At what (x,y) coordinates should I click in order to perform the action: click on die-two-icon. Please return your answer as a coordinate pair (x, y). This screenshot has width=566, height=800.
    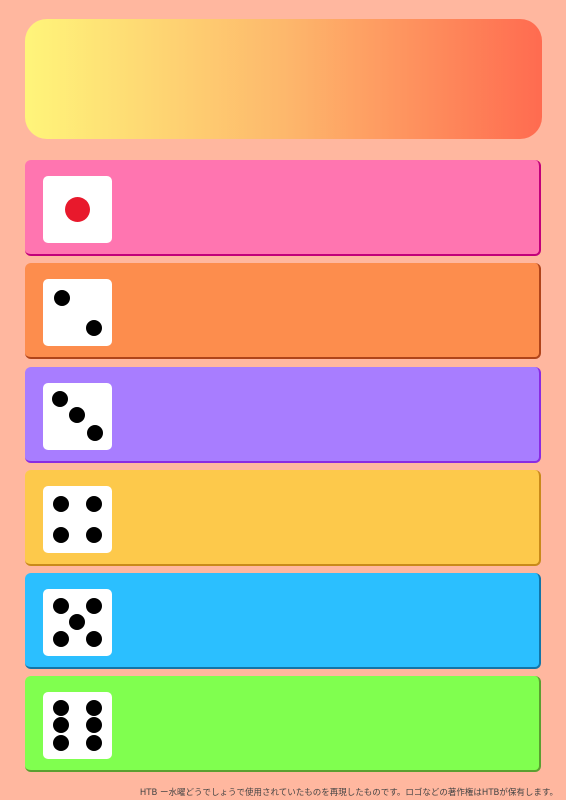
    Looking at the image, I should click on (77, 312).